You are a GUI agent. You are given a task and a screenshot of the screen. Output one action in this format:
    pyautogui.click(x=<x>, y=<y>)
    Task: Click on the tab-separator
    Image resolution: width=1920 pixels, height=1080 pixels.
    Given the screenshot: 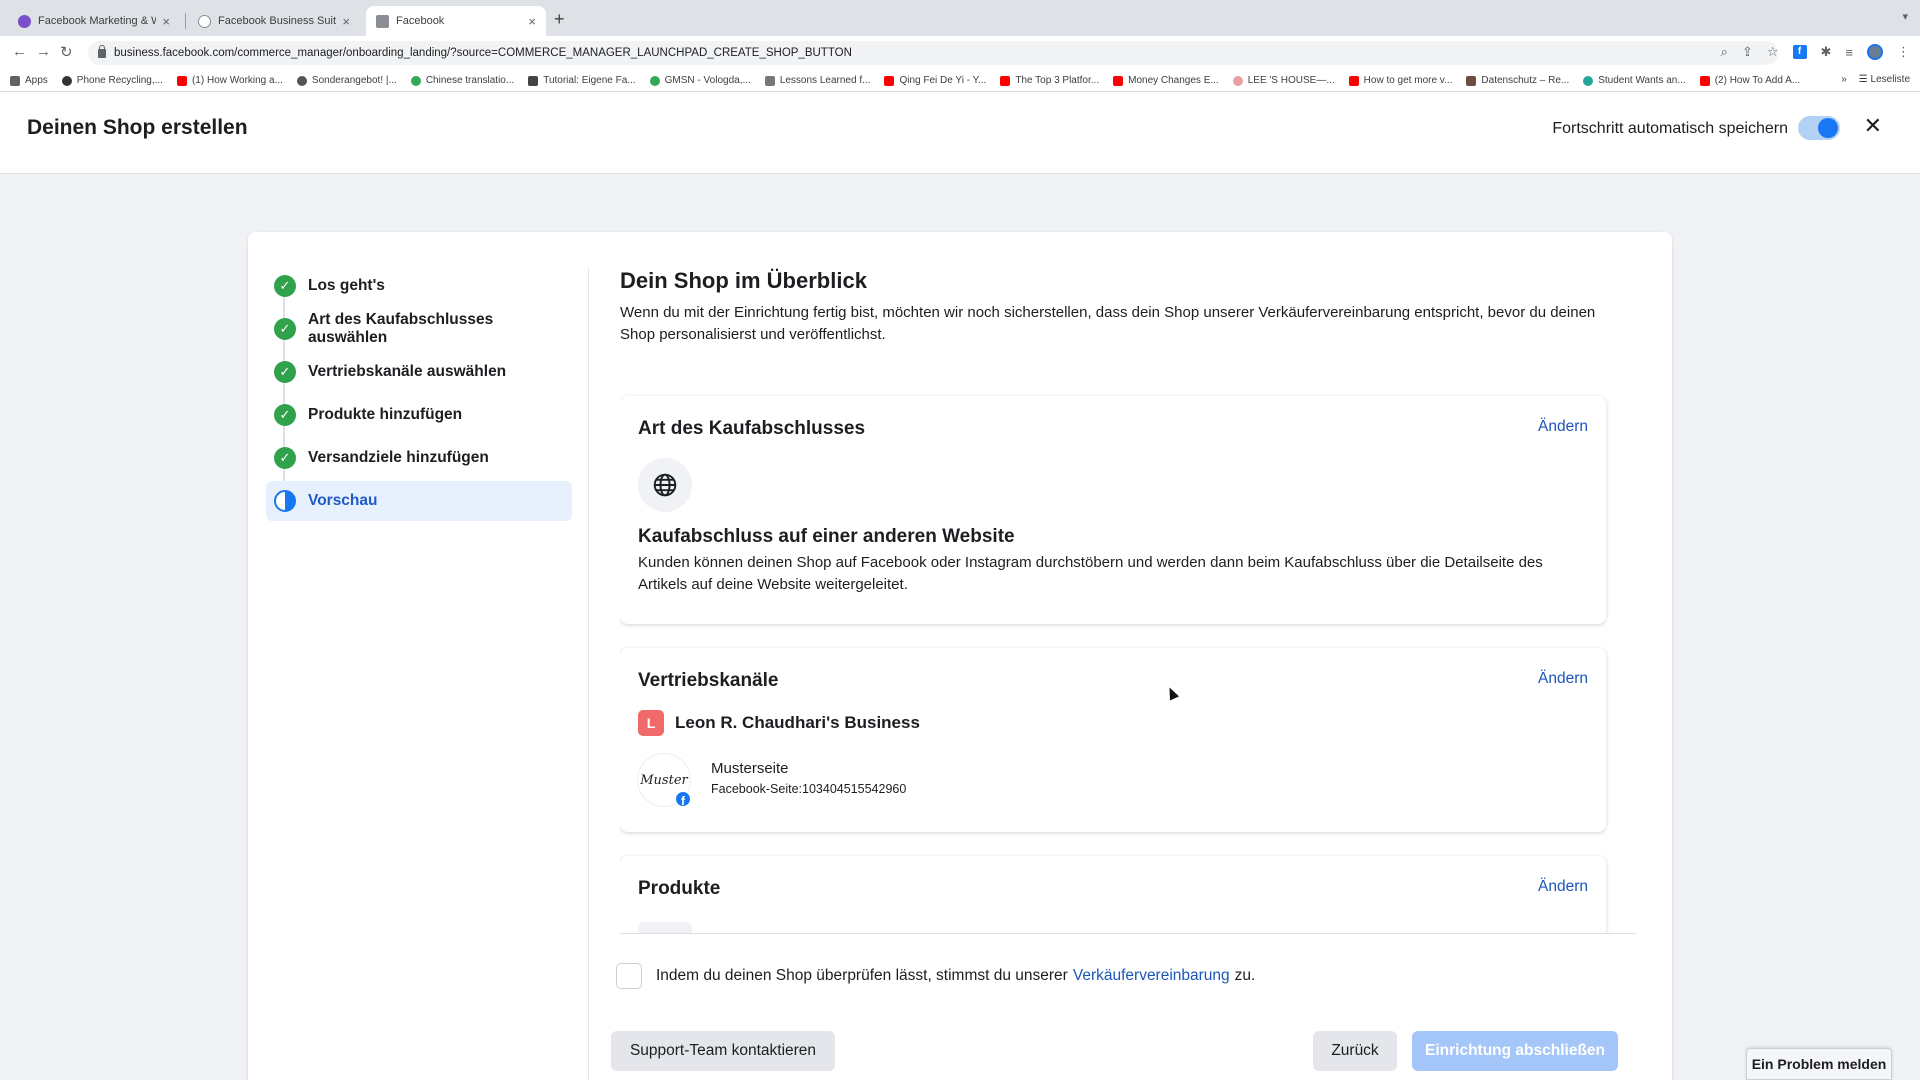 What is the action you would take?
    pyautogui.click(x=185, y=21)
    